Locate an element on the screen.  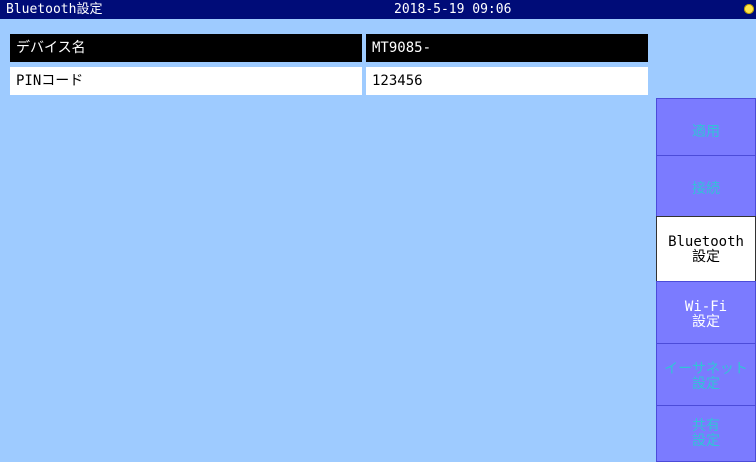
date-time: 2018-5-19 09:06 is located at coordinates (453, 9).